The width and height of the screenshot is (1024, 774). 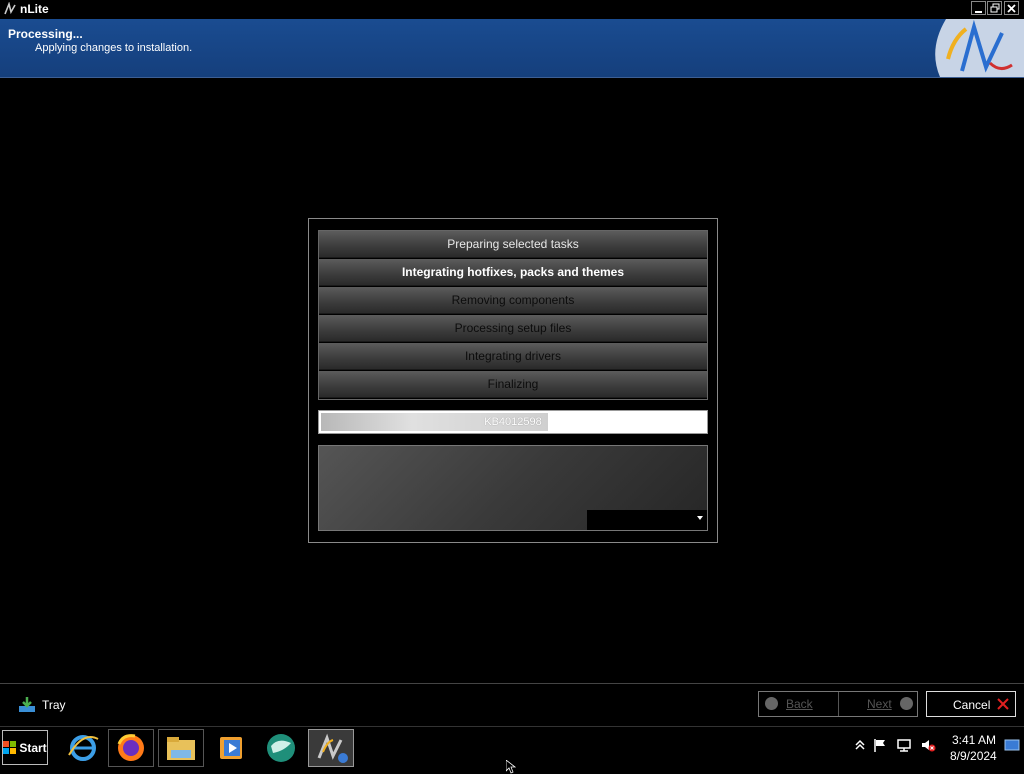 I want to click on step-preparing: Preparing selected tasks, so click(x=513, y=244).